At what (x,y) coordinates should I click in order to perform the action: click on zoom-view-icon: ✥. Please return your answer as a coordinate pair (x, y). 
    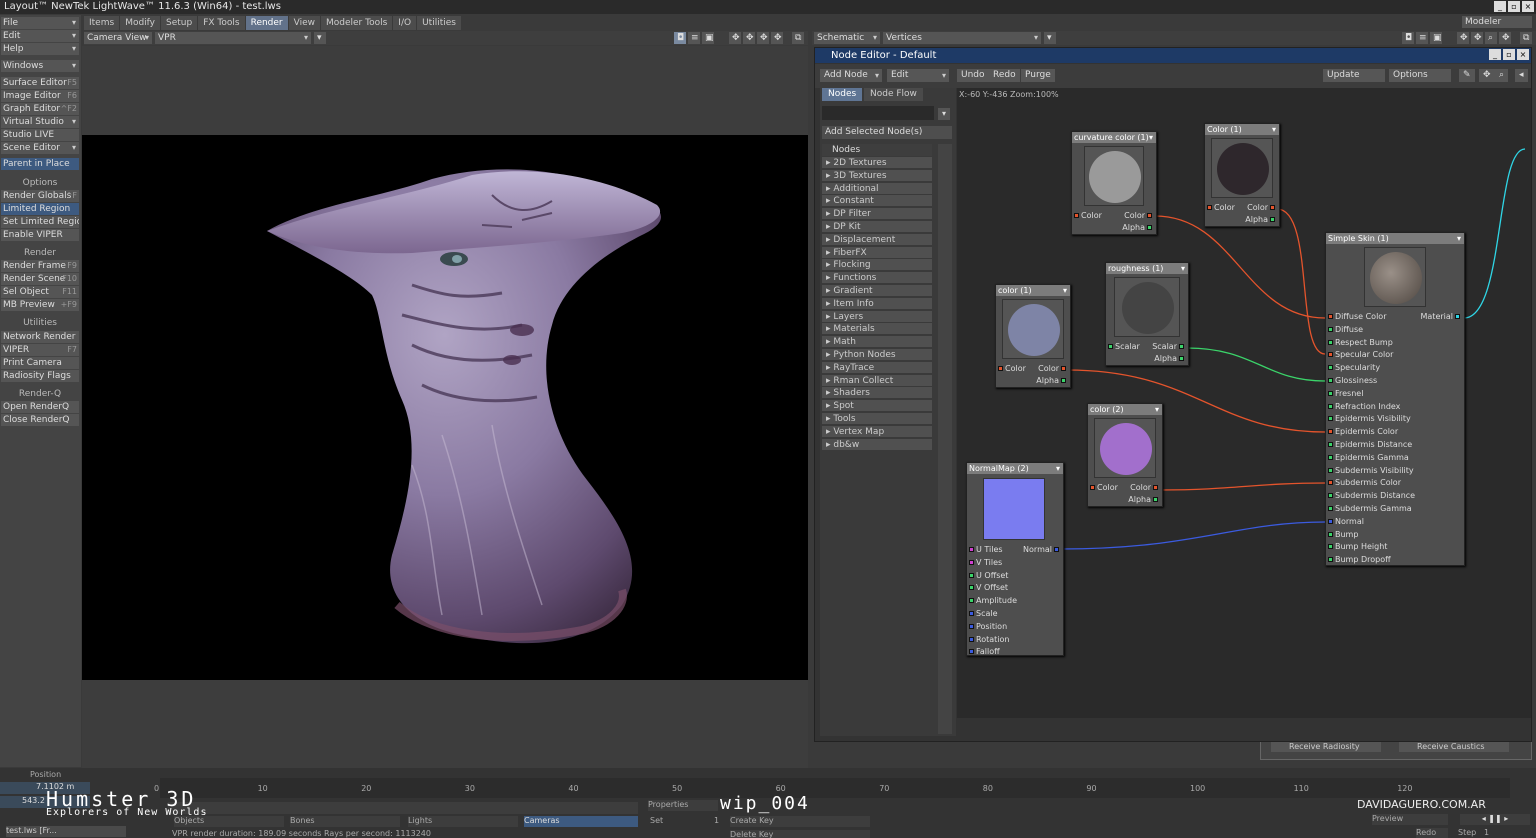
    Looking at the image, I should click on (763, 38).